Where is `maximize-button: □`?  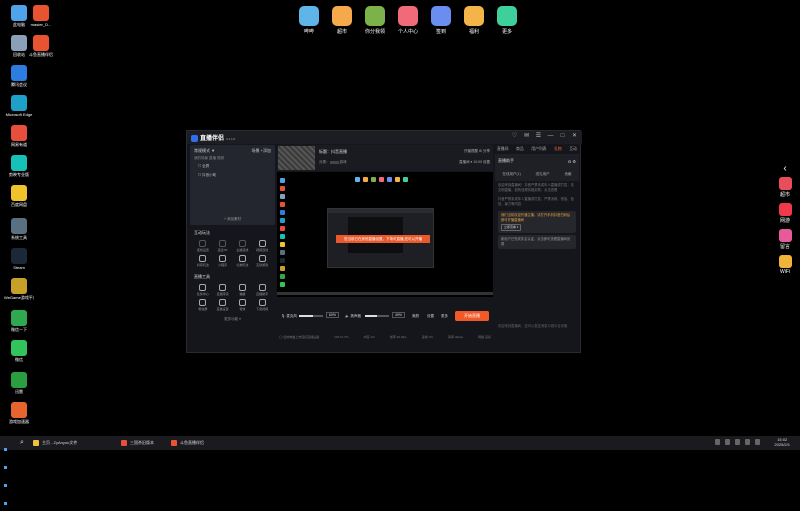 maximize-button: □ is located at coordinates (562, 136).